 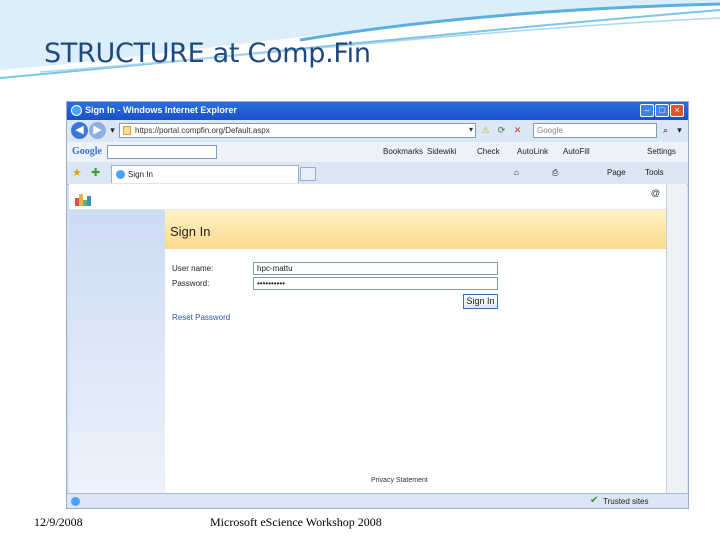 I want to click on app-logo-icon, so click(x=83, y=200).